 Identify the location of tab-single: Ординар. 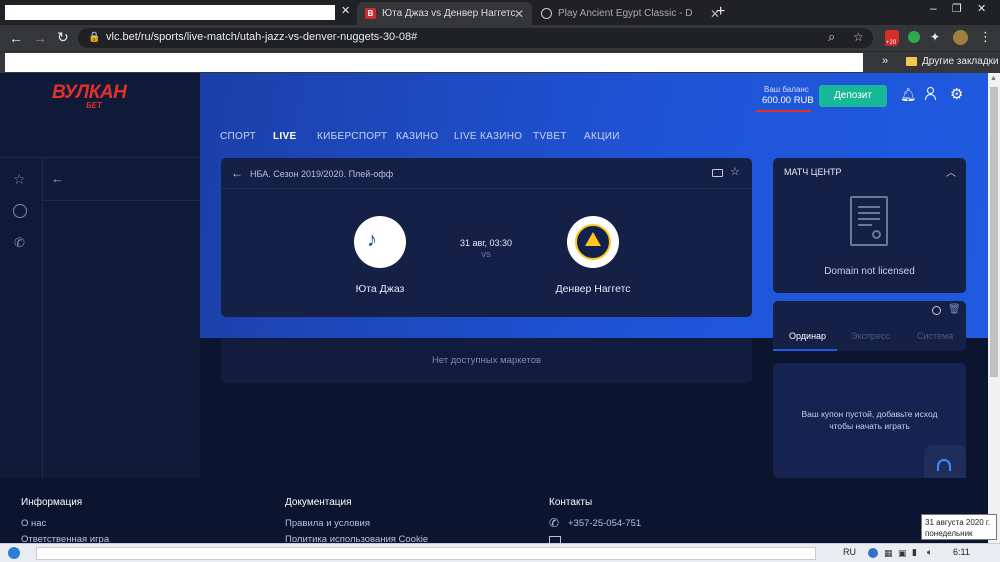
(807, 336).